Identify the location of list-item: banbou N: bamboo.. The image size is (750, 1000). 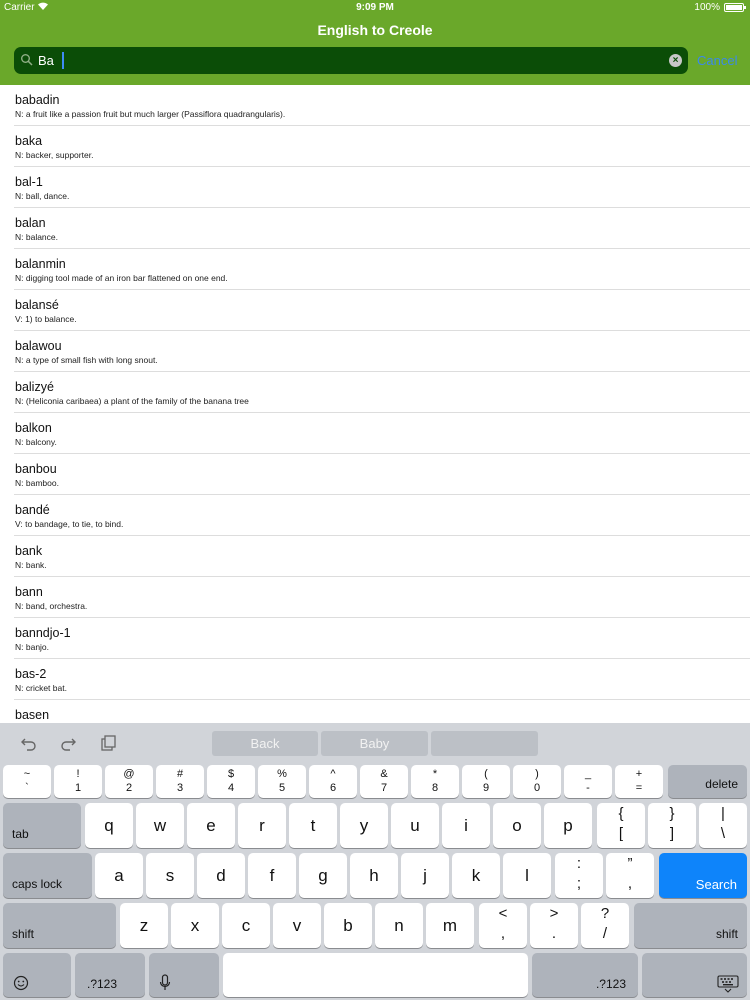
(382, 474).